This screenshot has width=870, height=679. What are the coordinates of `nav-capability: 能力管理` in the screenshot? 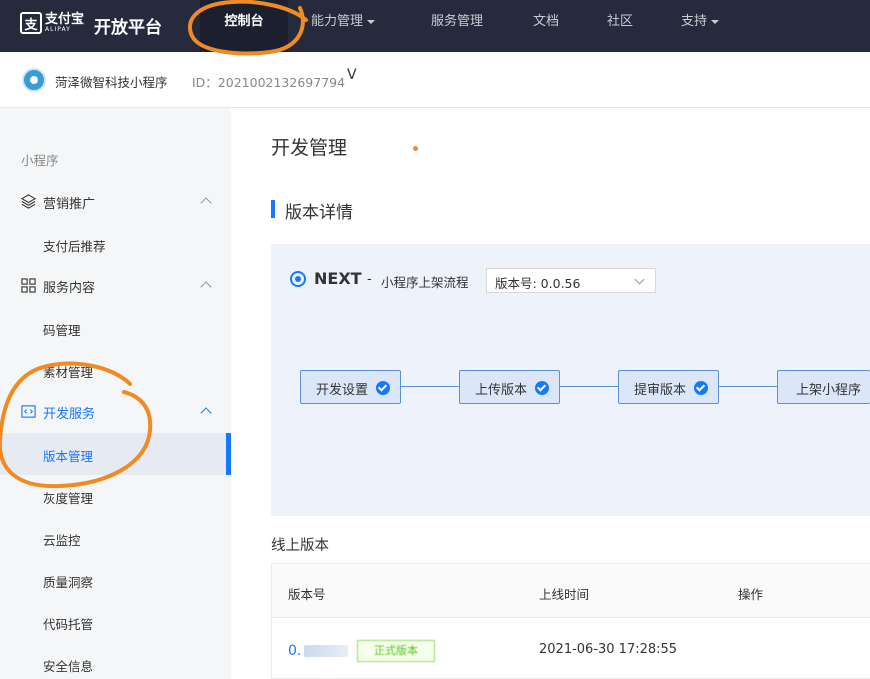 It's located at (343, 26).